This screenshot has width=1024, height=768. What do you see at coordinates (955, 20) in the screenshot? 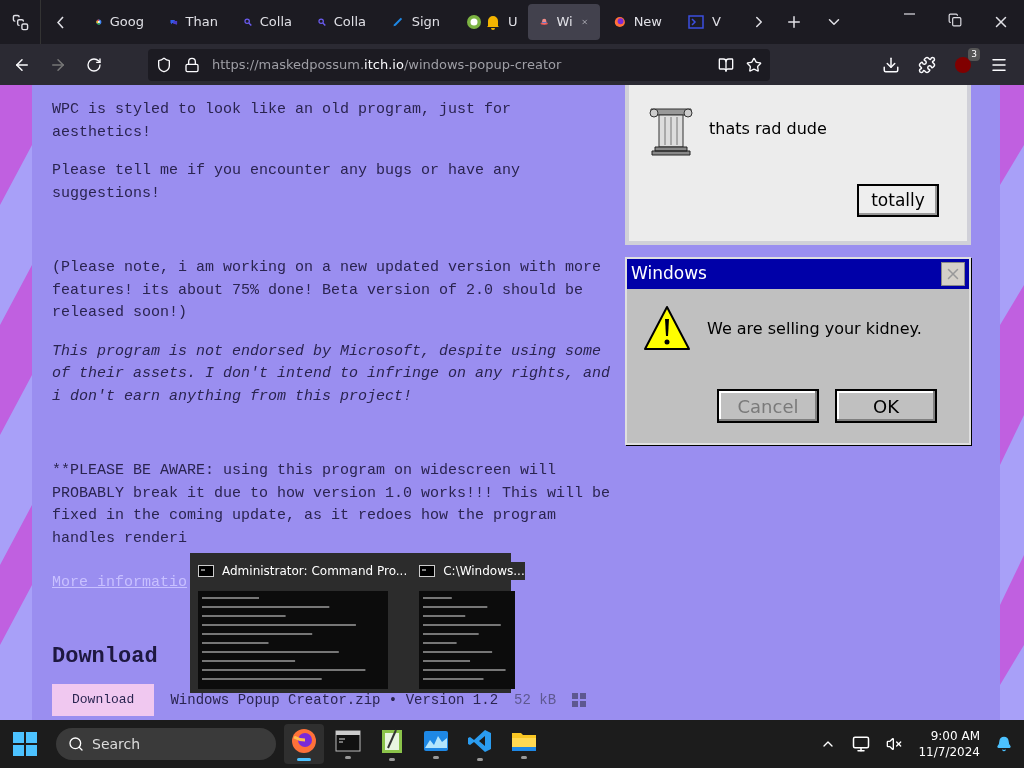
I see `restore-icon` at bounding box center [955, 20].